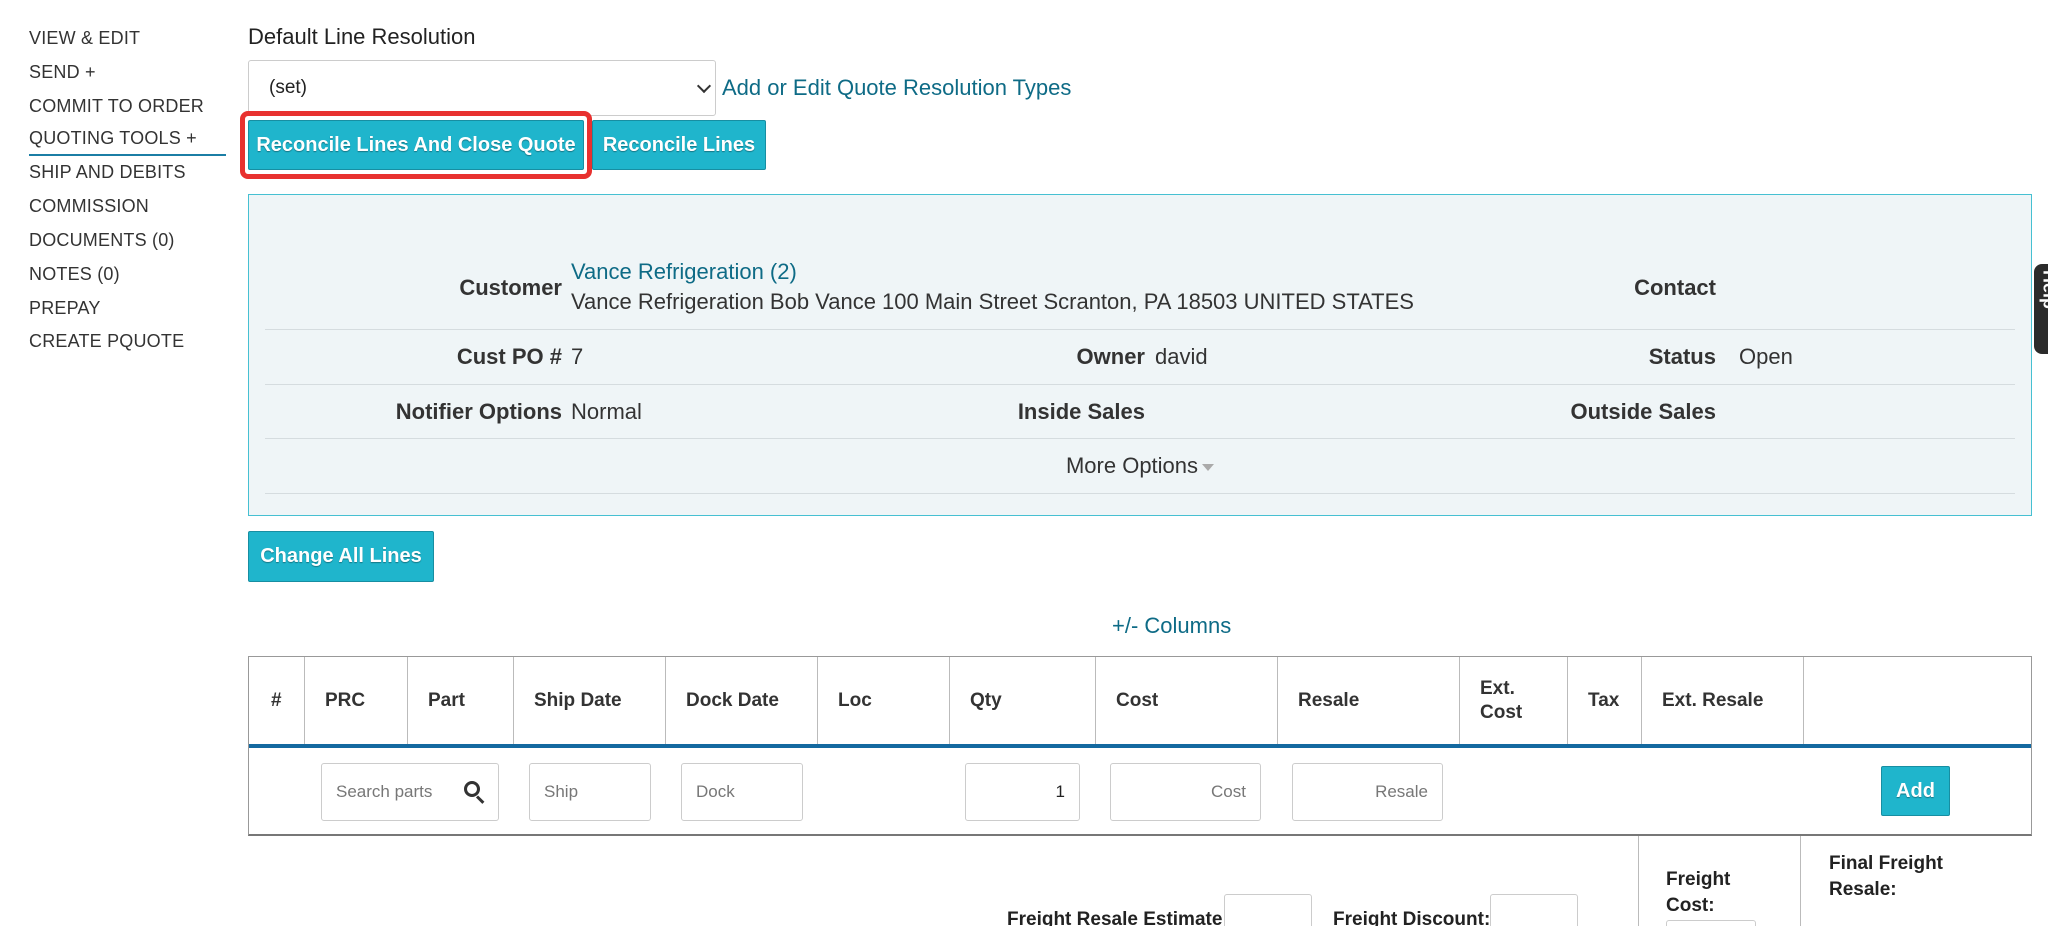 The image size is (2048, 926). I want to click on cust-po-label: Cust PO #, so click(509, 356).